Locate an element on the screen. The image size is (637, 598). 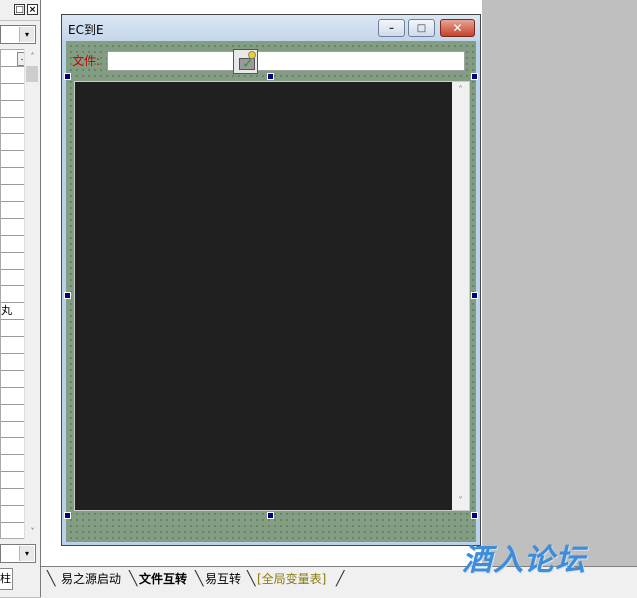
close-button: ✕ is located at coordinates (457, 28).